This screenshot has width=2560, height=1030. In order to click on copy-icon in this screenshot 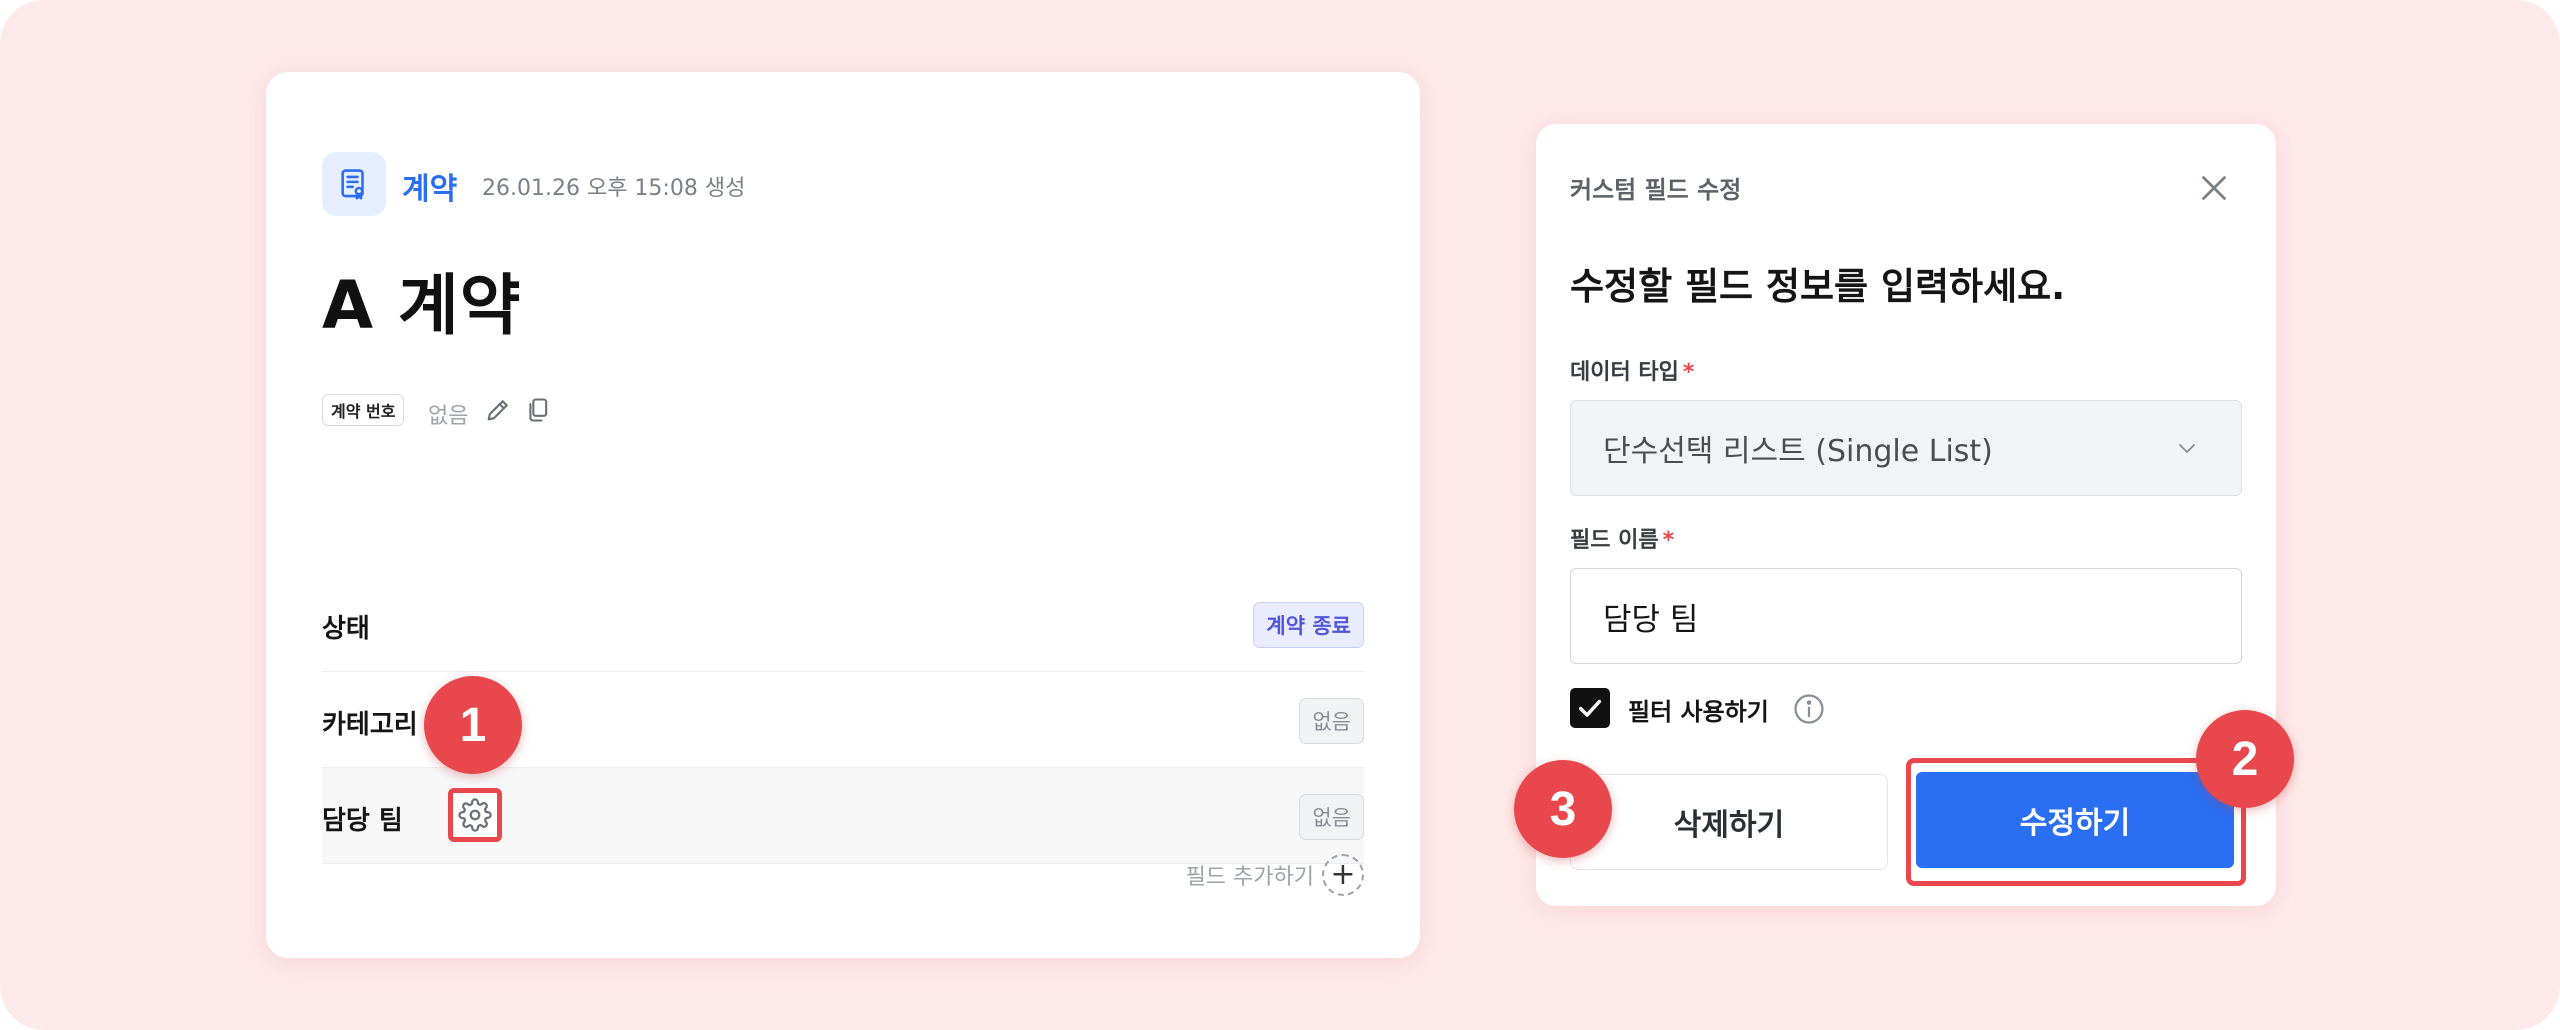, I will do `click(538, 410)`.